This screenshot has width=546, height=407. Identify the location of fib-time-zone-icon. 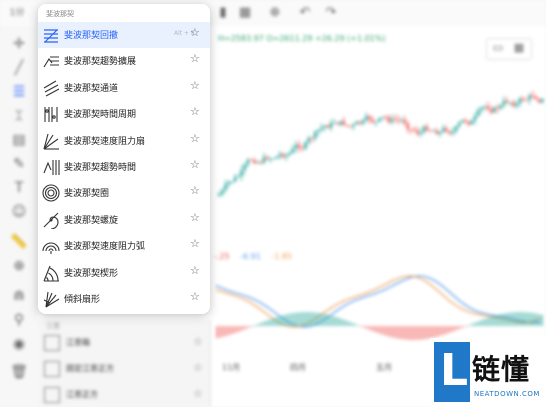
(51, 115).